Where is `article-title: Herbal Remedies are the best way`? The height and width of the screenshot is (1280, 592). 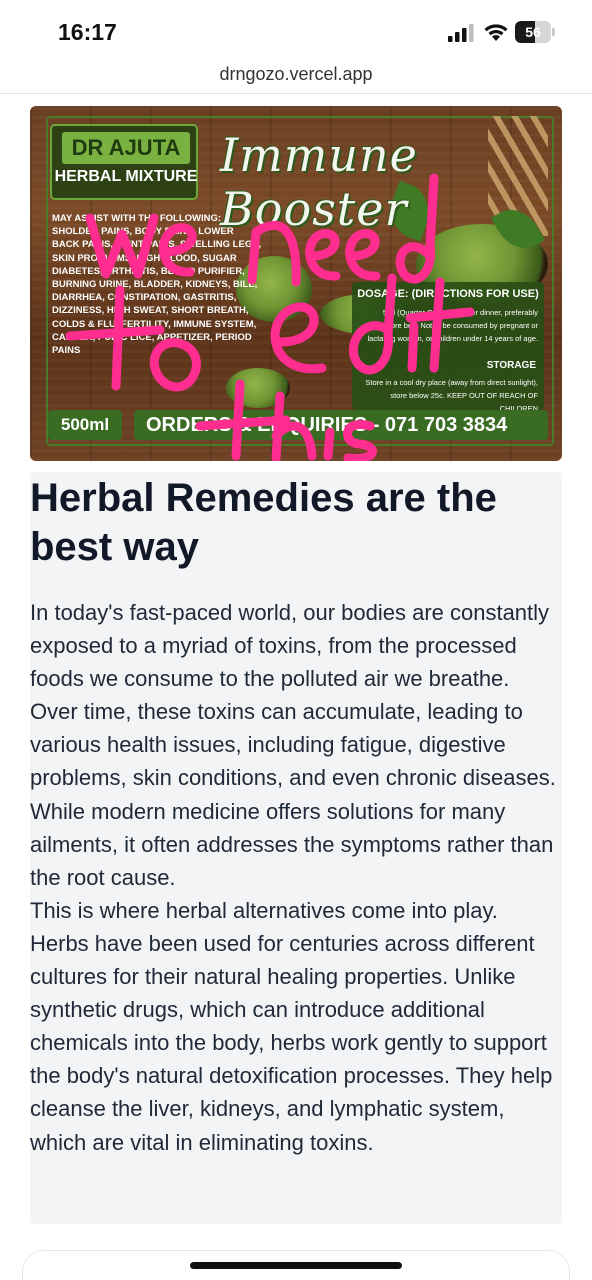
article-title: Herbal Remedies are the best way is located at coordinates (263, 522).